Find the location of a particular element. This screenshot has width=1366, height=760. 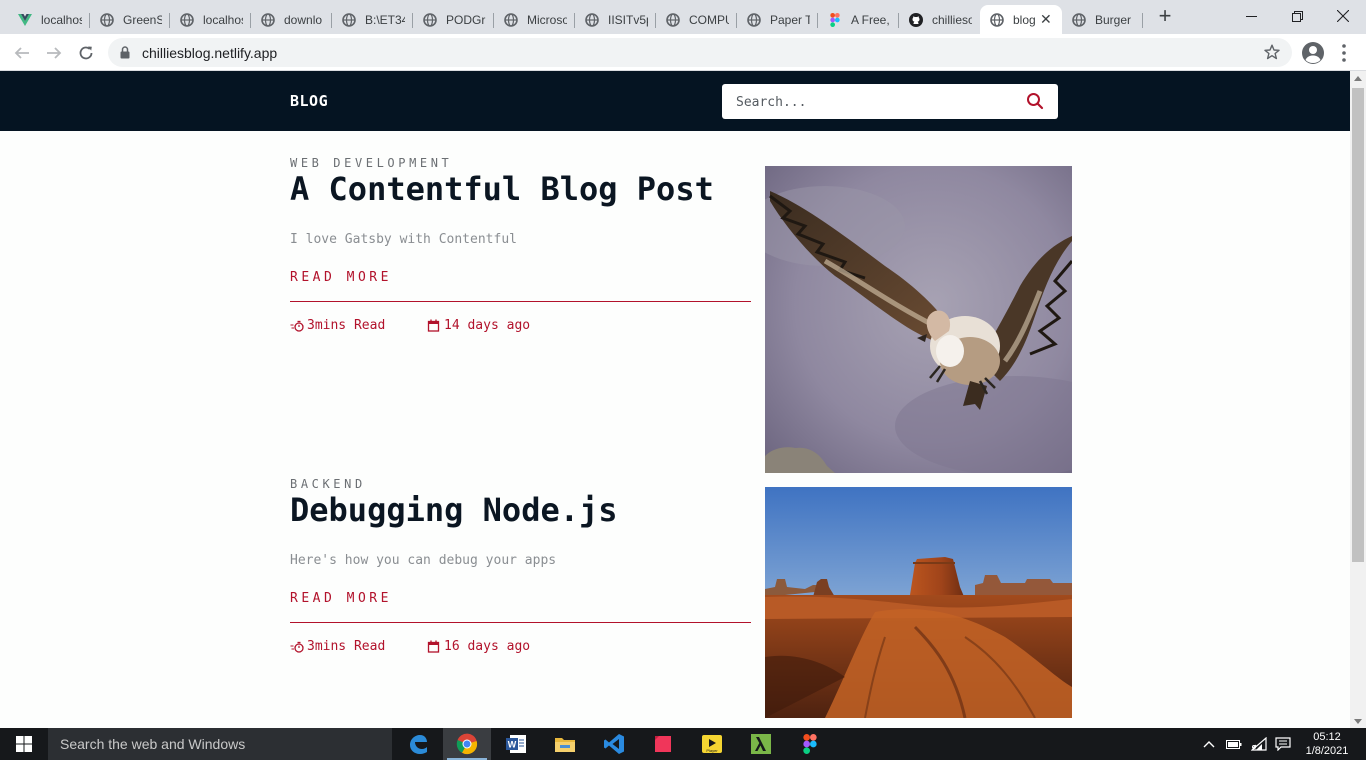

wifi-icon is located at coordinates (1259, 744).